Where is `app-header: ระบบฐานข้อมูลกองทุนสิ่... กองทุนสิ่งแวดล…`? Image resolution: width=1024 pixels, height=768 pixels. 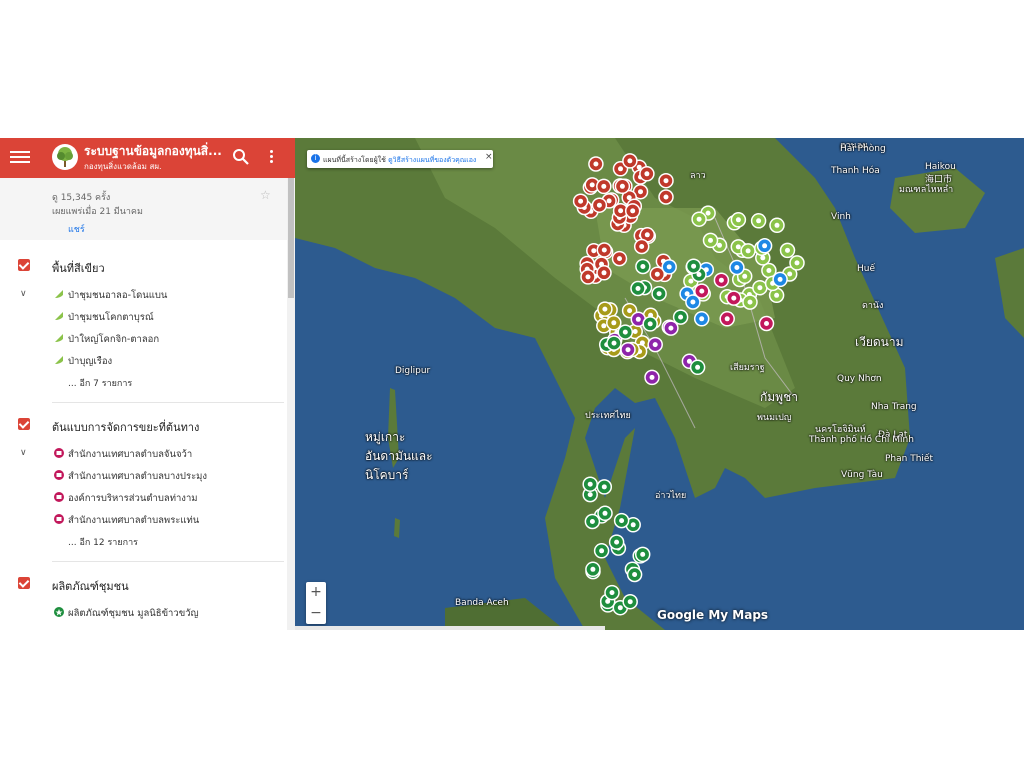 app-header: ระบบฐานข้อมูลกองทุนสิ่... กองทุนสิ่งแวดล… is located at coordinates (147, 158).